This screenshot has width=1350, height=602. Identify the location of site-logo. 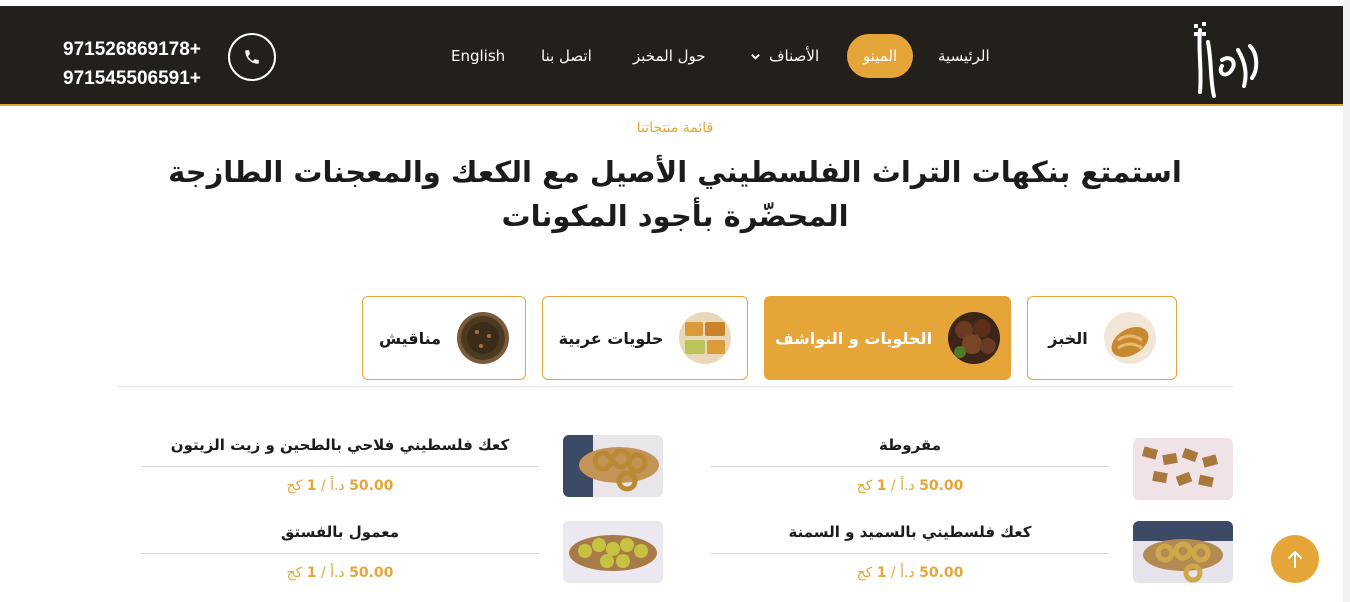
(1226, 62).